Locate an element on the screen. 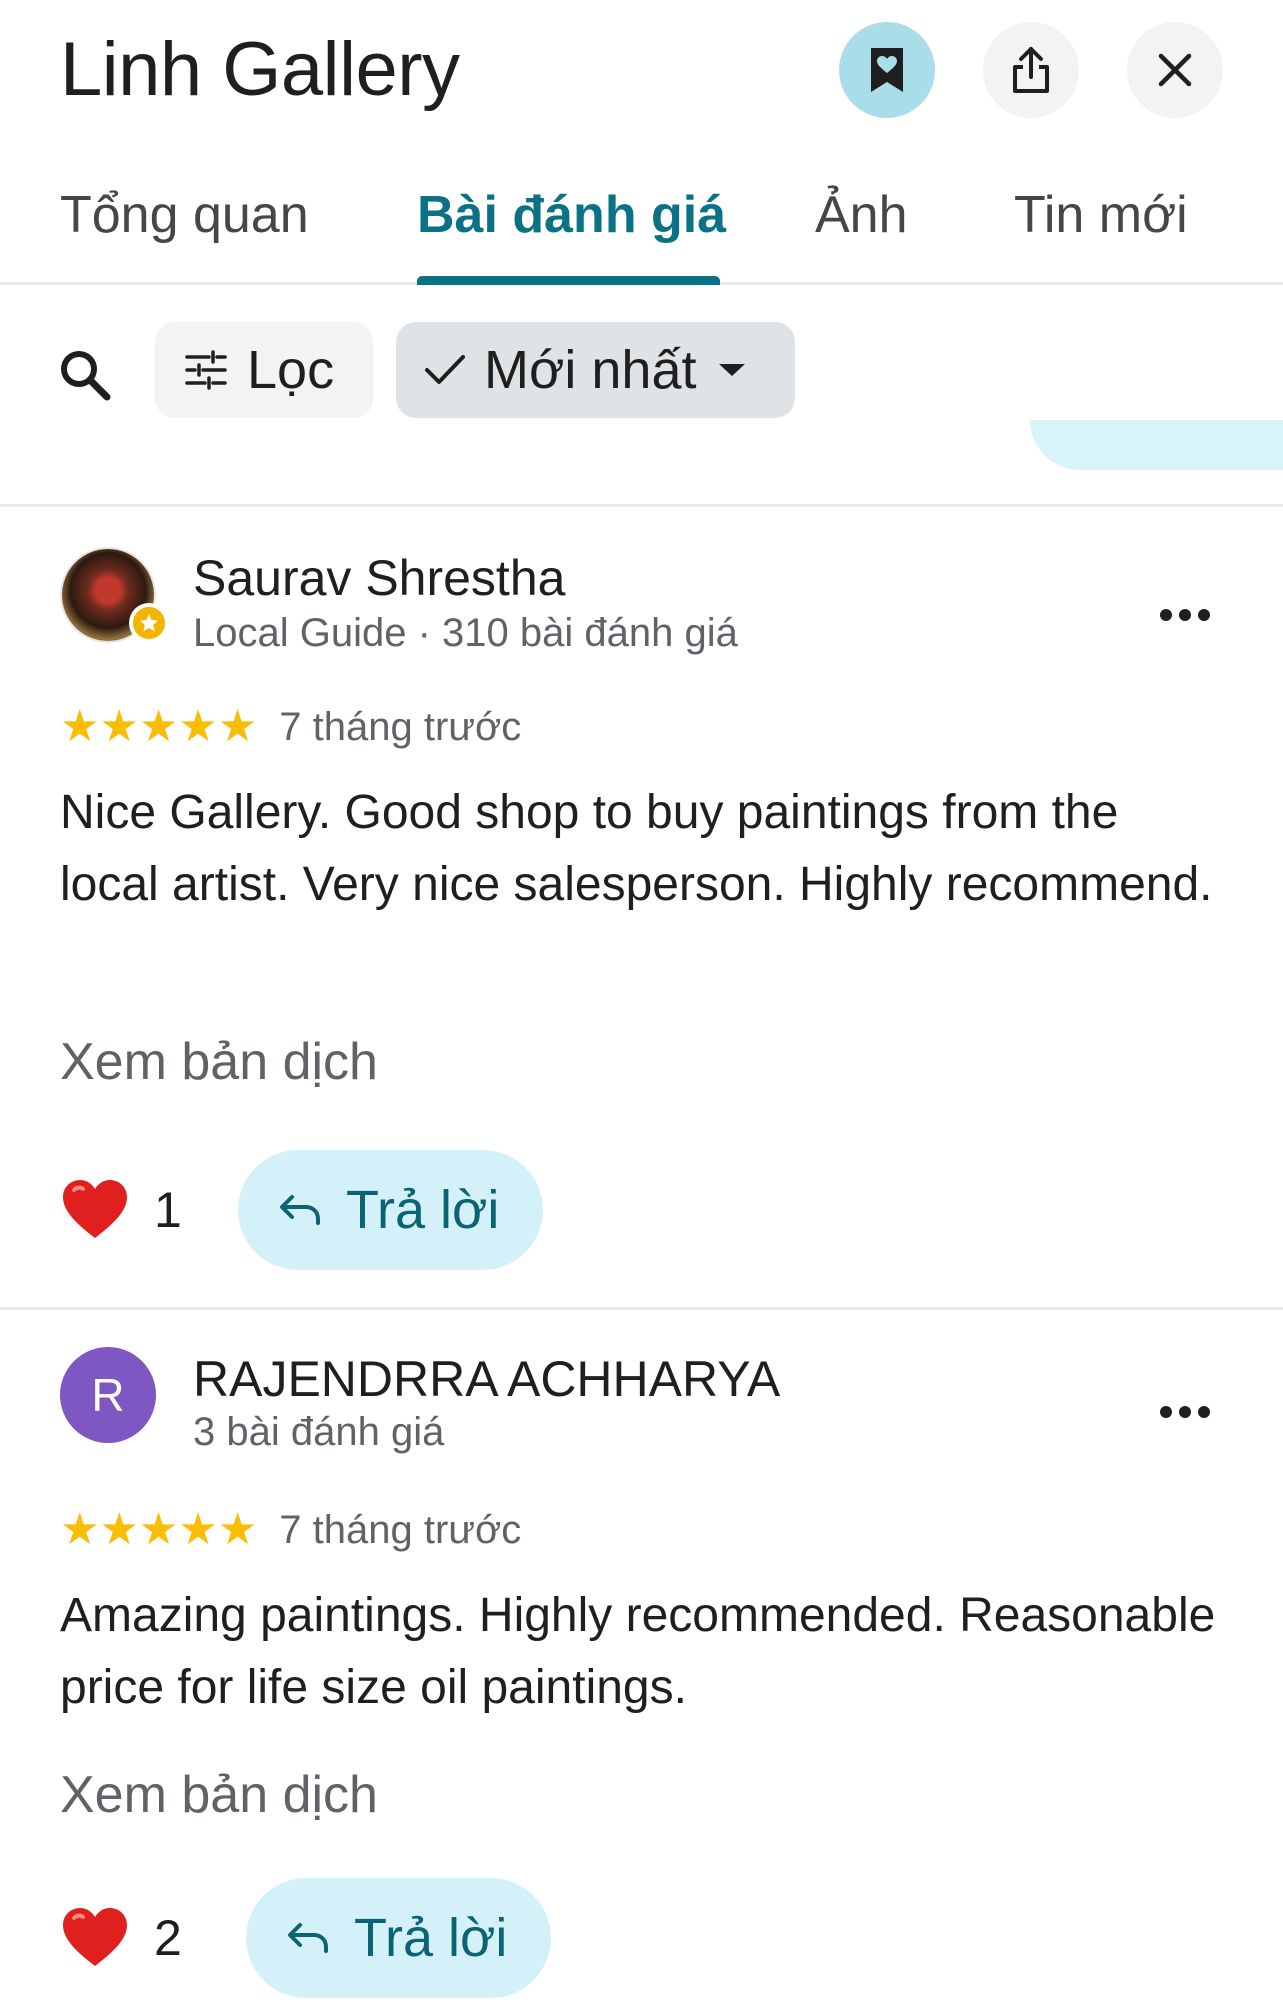 The height and width of the screenshot is (2014, 1283). tab-bar: Tổng quan Bài đánh giá Ảnh Tin mới is located at coordinates (641, 225).